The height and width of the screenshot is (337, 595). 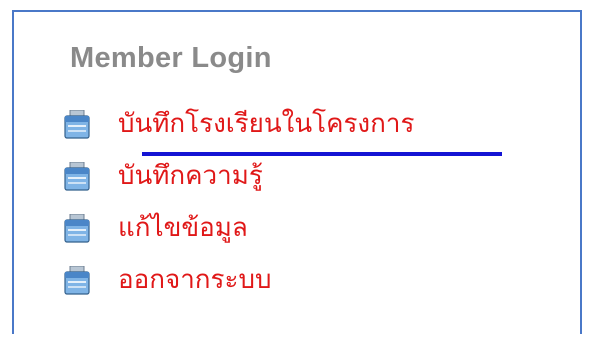 What do you see at coordinates (195, 280) in the screenshot?
I see `menu-item-label: ออกจากระบบ` at bounding box center [195, 280].